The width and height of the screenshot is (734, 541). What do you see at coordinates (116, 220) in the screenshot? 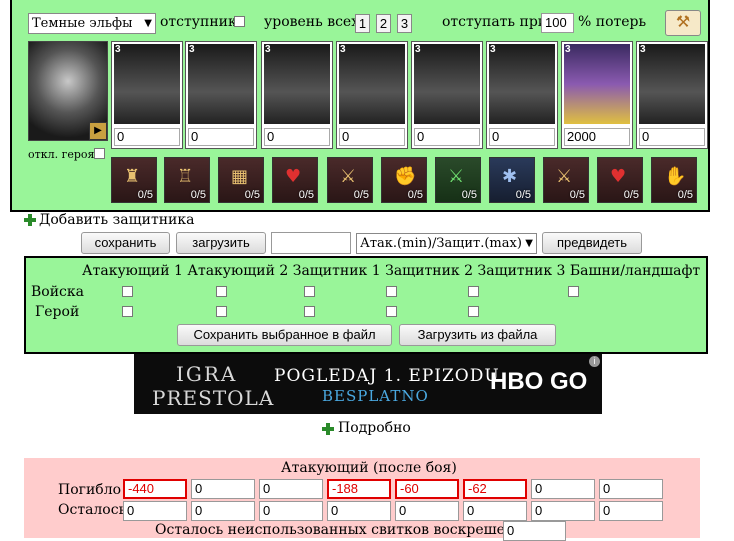
I see `add-defender-link: Добавить защитника` at bounding box center [116, 220].